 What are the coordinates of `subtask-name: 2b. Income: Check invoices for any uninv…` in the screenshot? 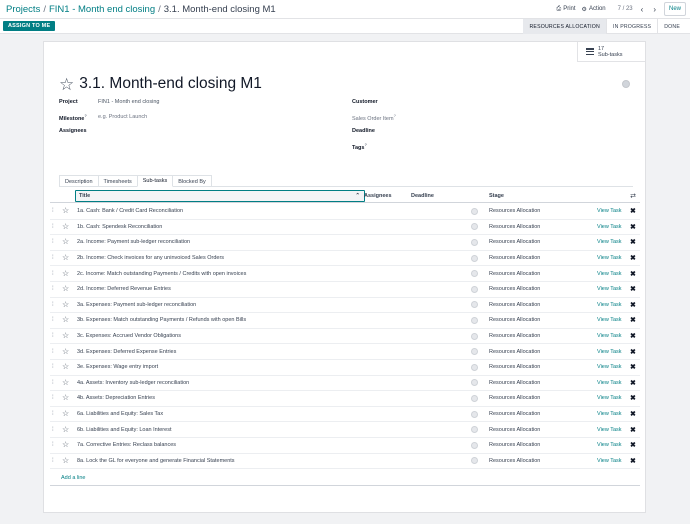 It's located at (150, 258).